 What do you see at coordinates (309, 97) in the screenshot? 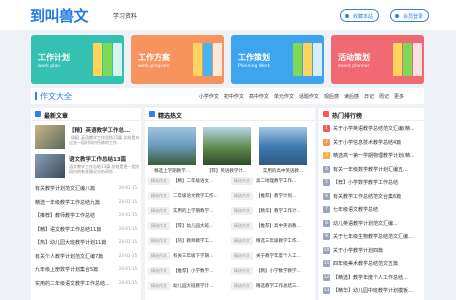
I see `tab-topic: 话题作文` at bounding box center [309, 97].